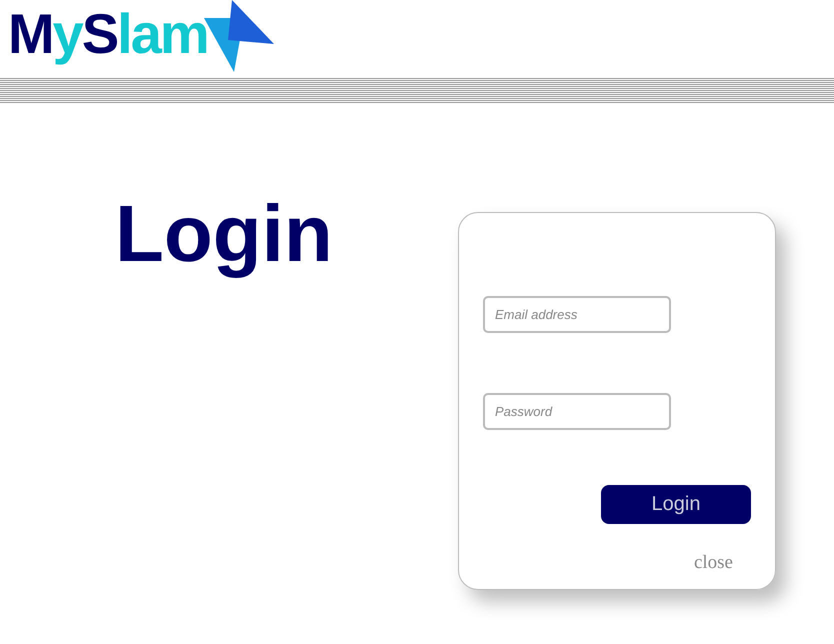 The width and height of the screenshot is (834, 644). Describe the element at coordinates (577, 314) in the screenshot. I see `email-field: Email address` at that location.